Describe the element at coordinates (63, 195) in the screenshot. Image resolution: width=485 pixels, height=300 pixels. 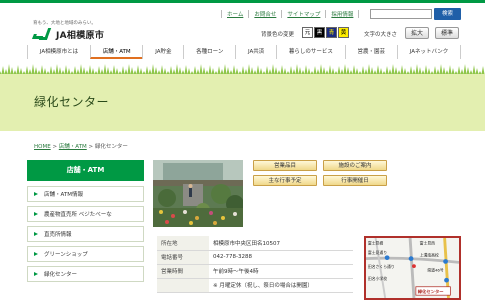
I see `sidebar-item-label: 店舗・ATM情報` at that location.